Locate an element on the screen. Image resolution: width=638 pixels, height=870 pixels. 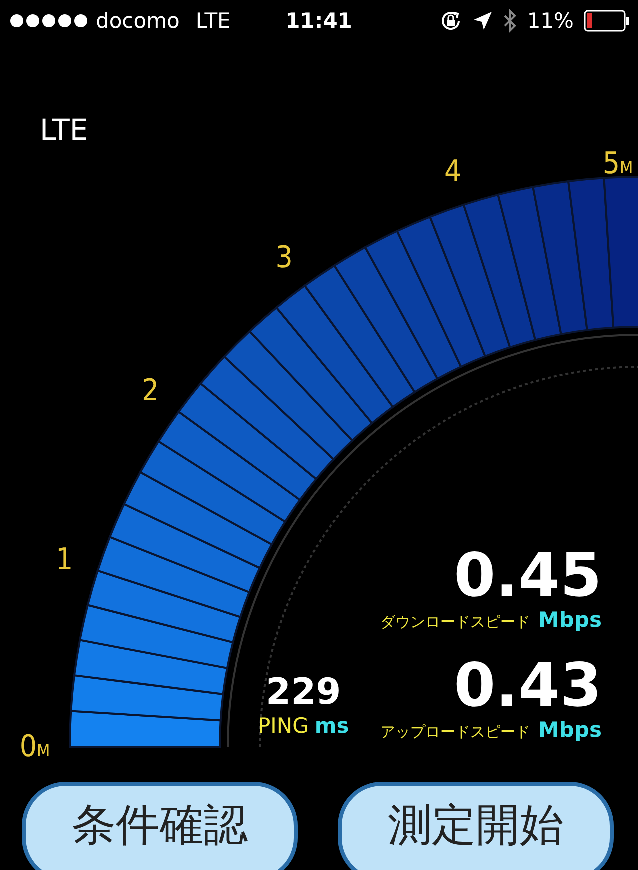
scale-label: 1 is located at coordinates (65, 560).